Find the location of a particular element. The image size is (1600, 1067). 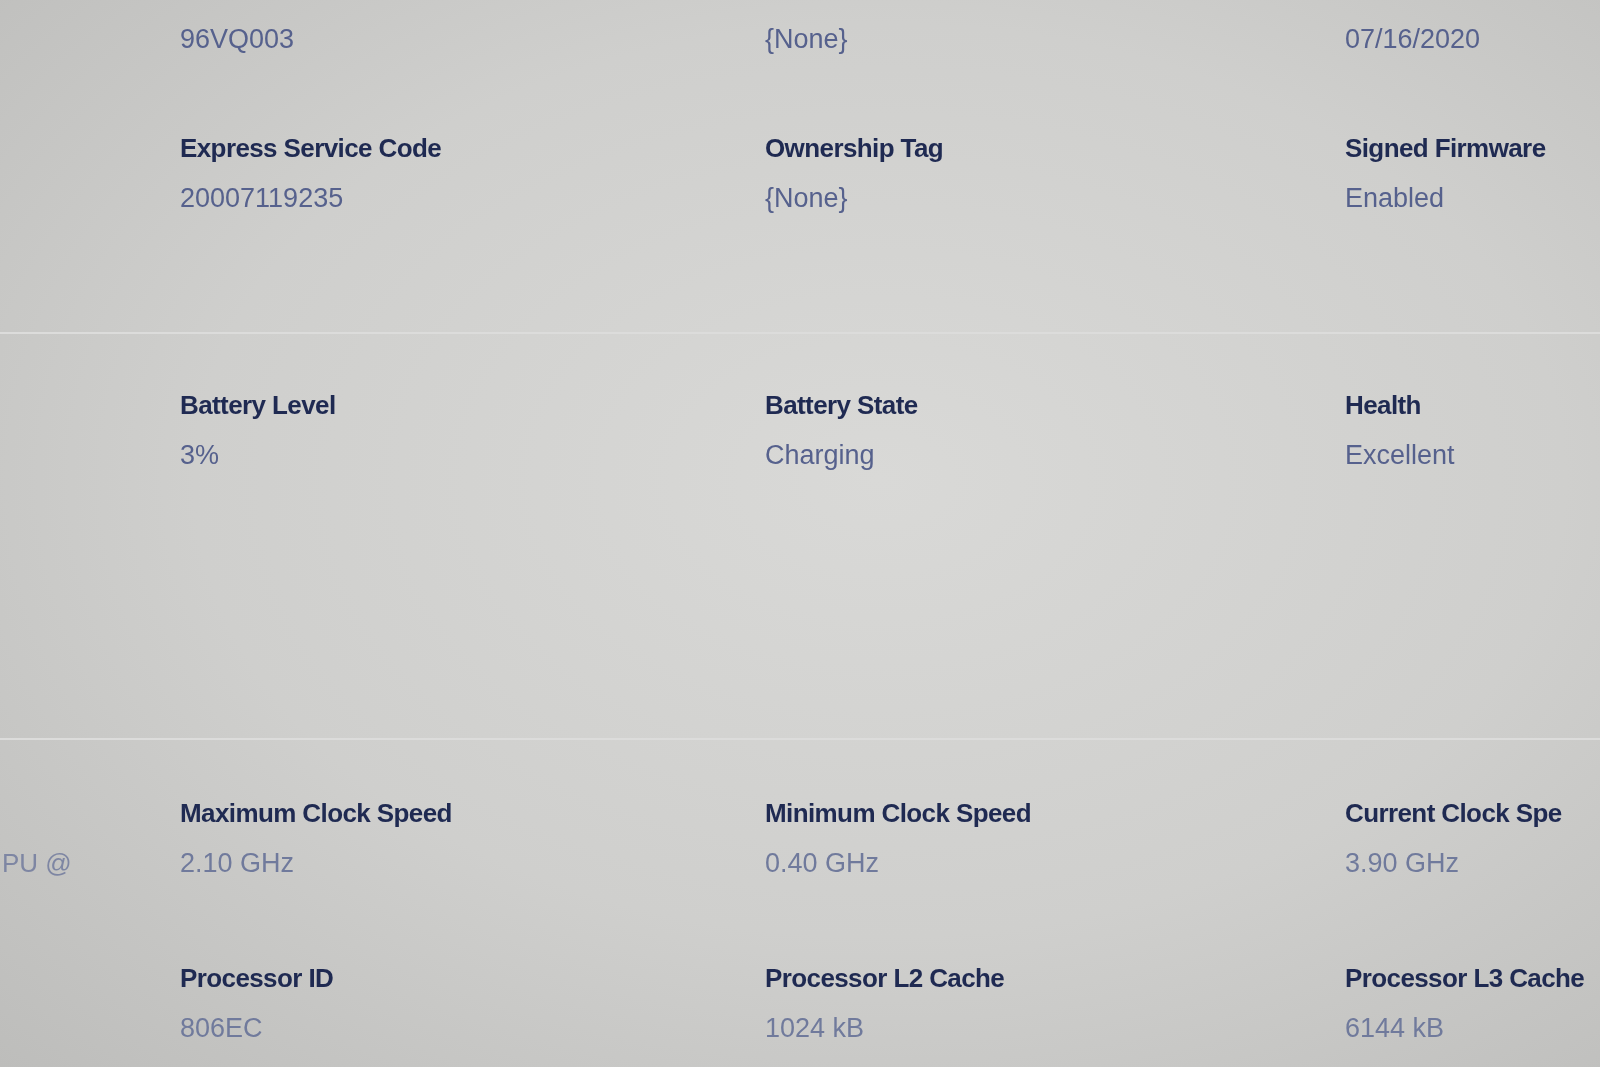

field-value: 6144 kB is located at coordinates (1395, 1028).